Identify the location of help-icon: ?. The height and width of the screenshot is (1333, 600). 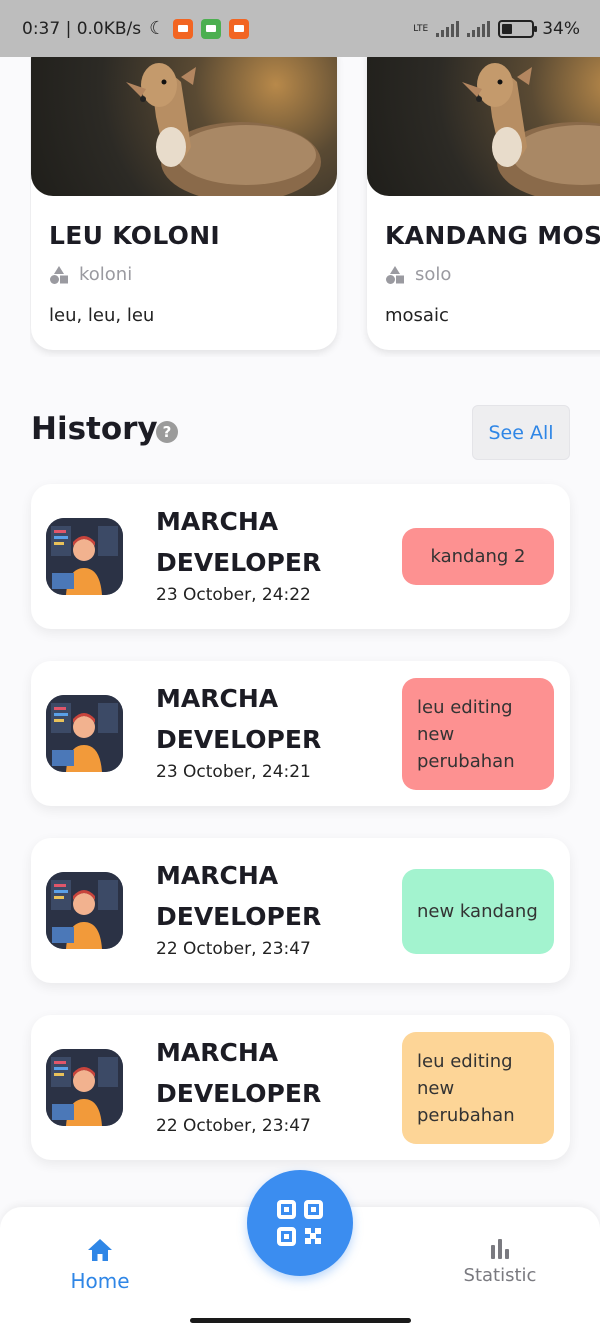
(167, 432).